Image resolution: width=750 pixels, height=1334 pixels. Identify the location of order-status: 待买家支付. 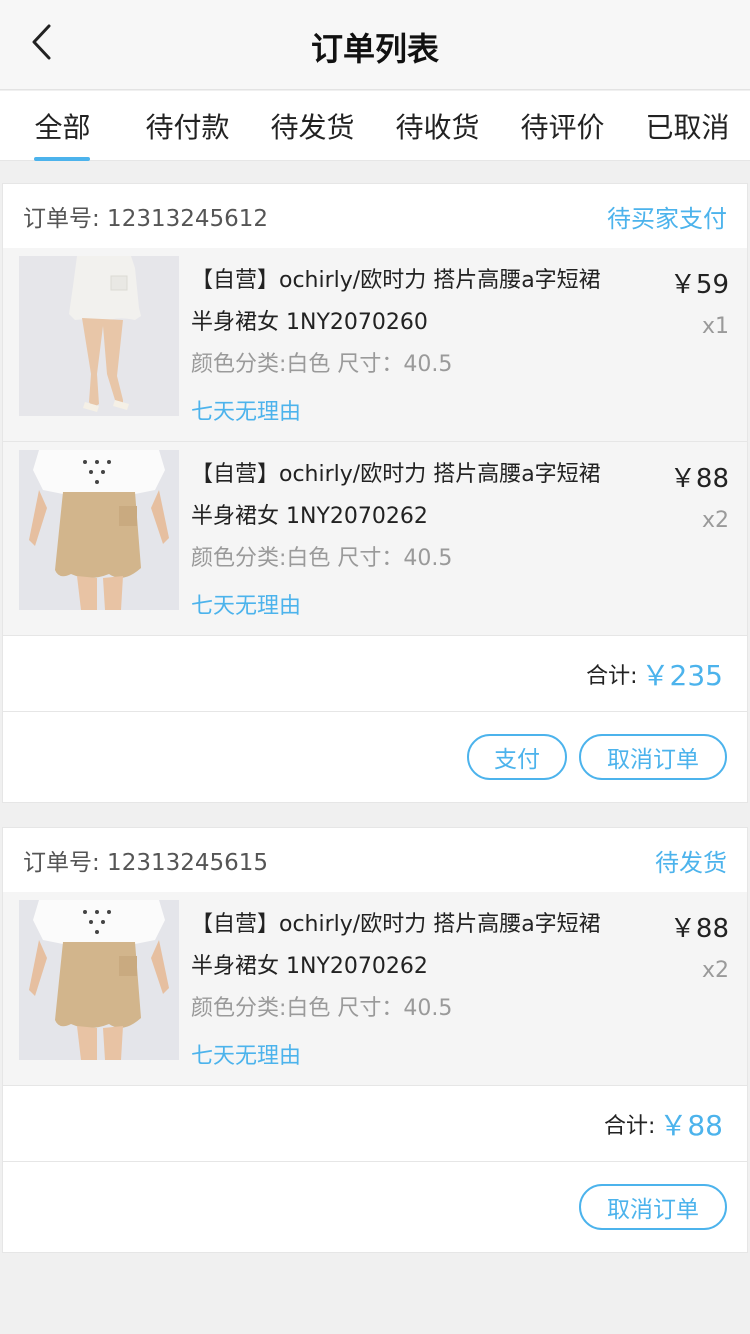
(667, 218).